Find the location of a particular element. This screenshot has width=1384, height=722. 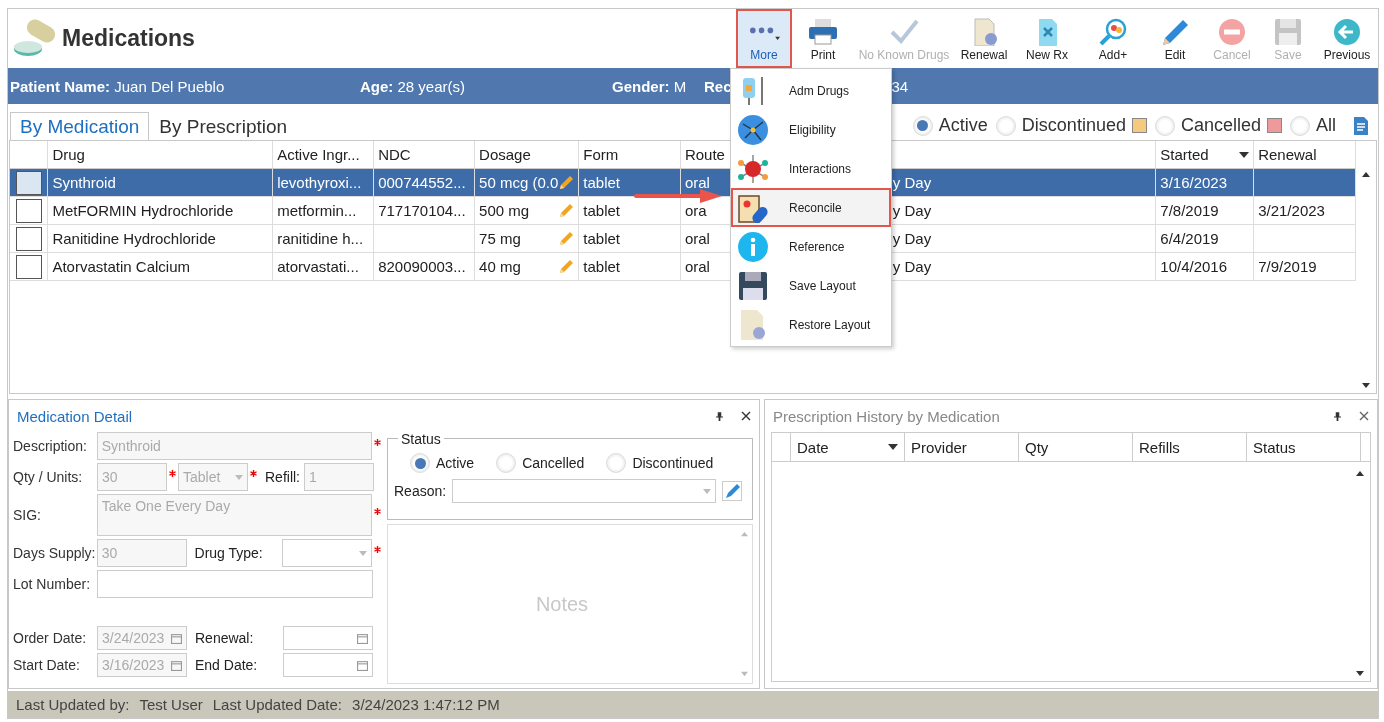

table-cell: 7/8/2019 is located at coordinates (1189, 210).